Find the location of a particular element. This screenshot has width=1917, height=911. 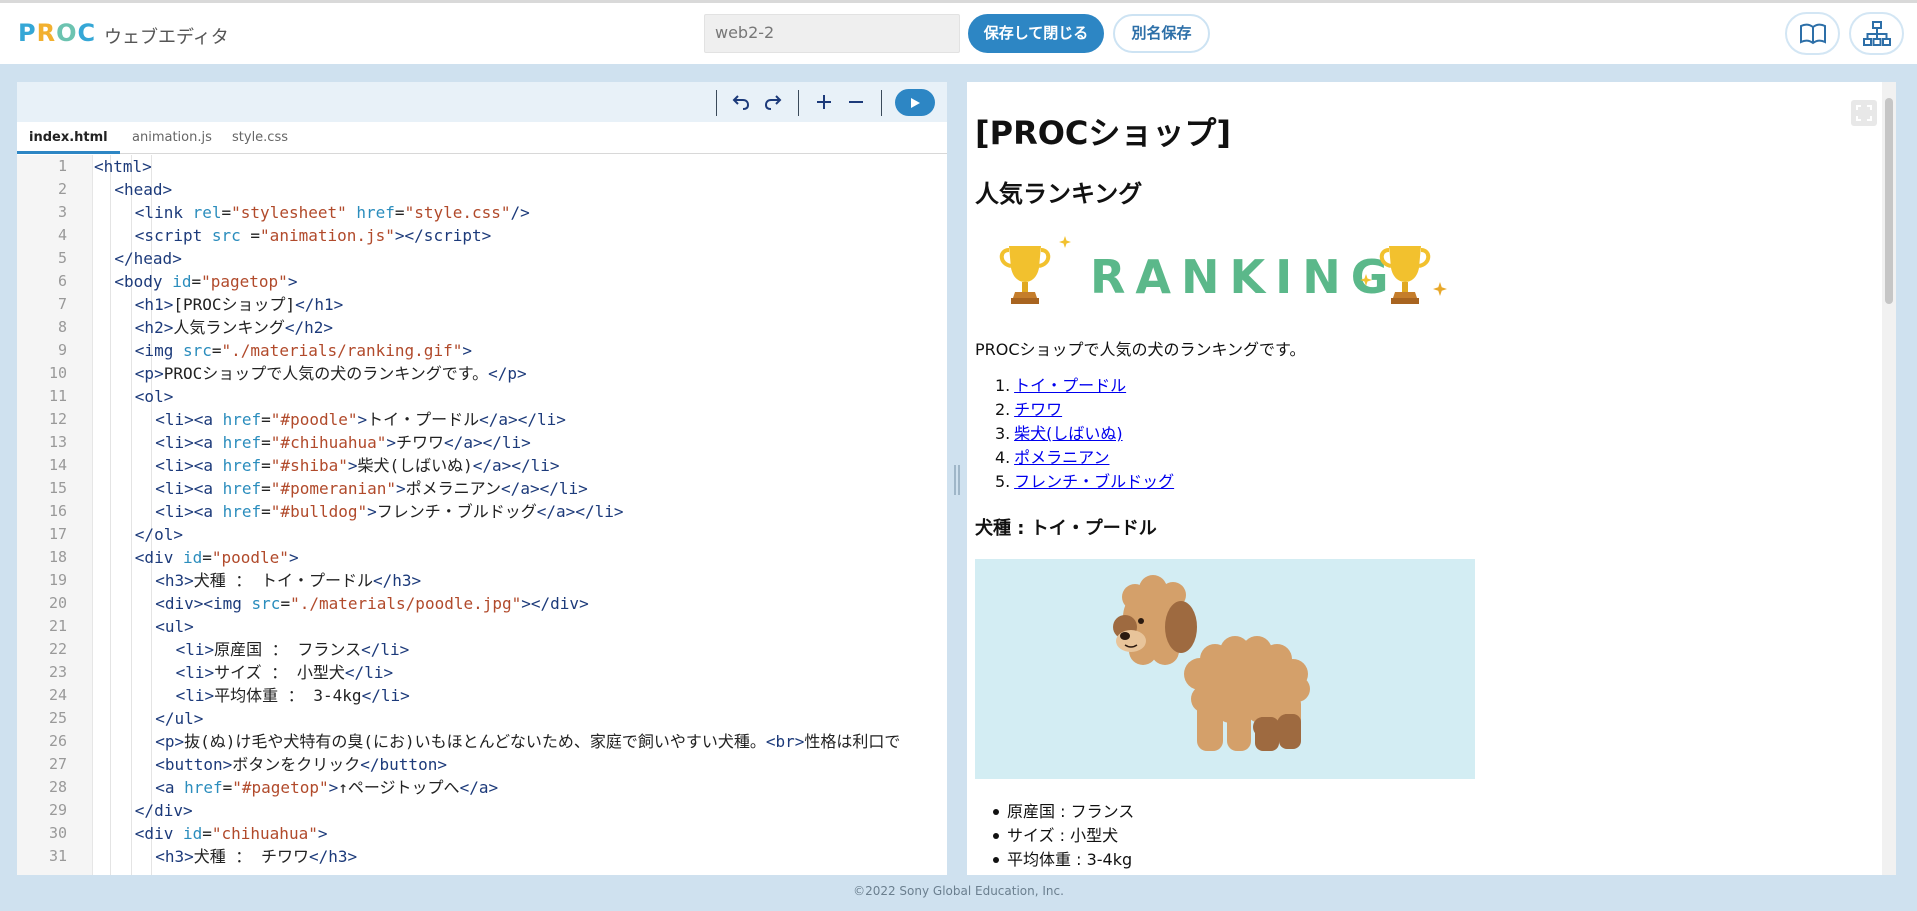

code-line: 28 <a href="#pagetop">↑ページトップへ</a> is located at coordinates (482, 787).